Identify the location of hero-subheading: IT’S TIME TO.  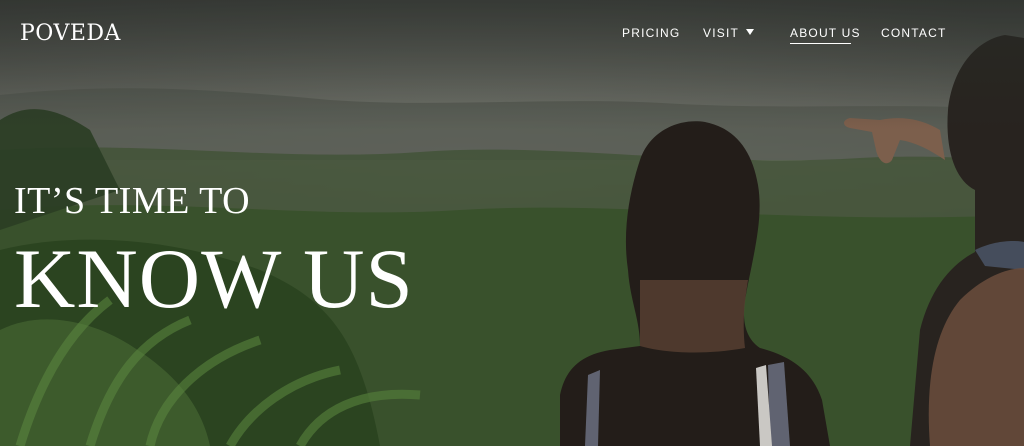
(132, 201).